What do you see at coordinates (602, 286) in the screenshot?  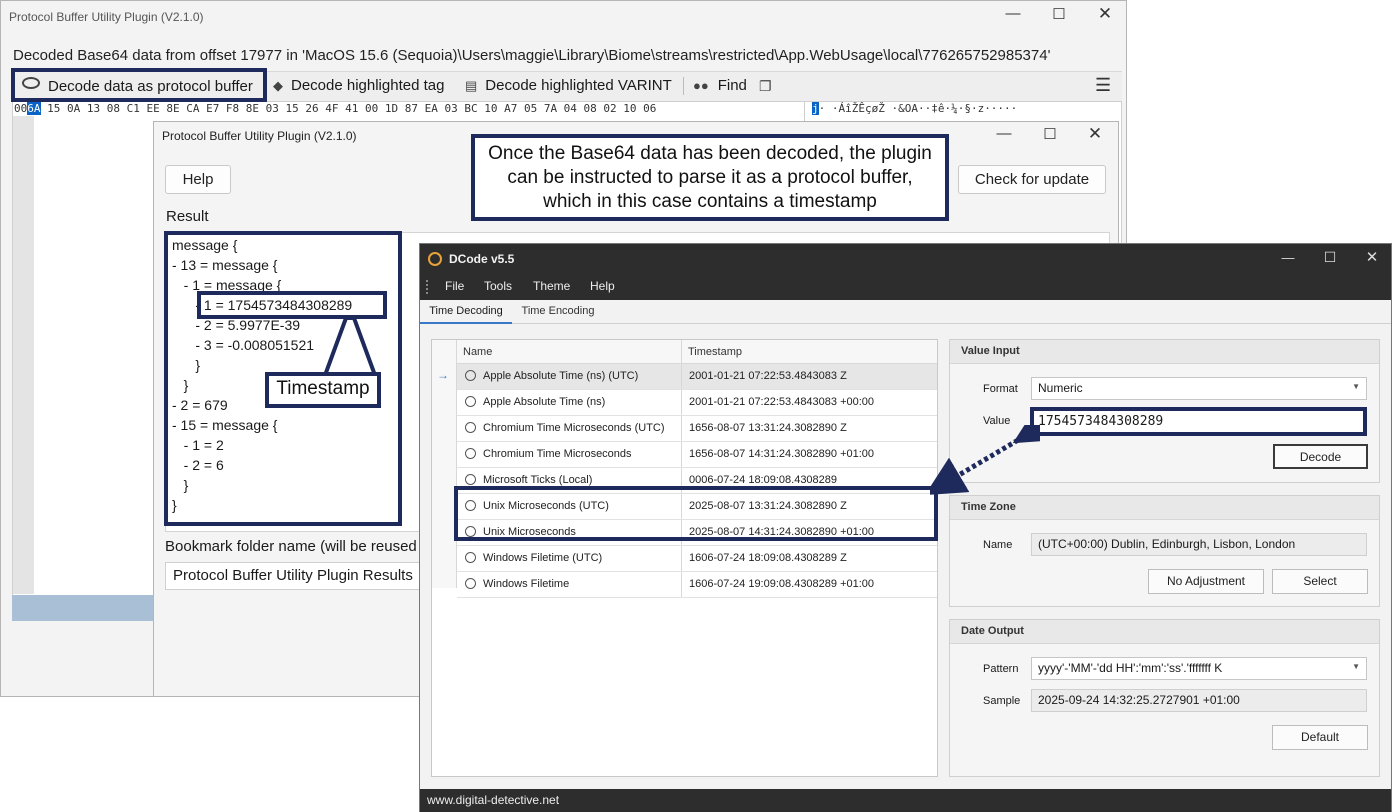 I see `menu-help: Help` at bounding box center [602, 286].